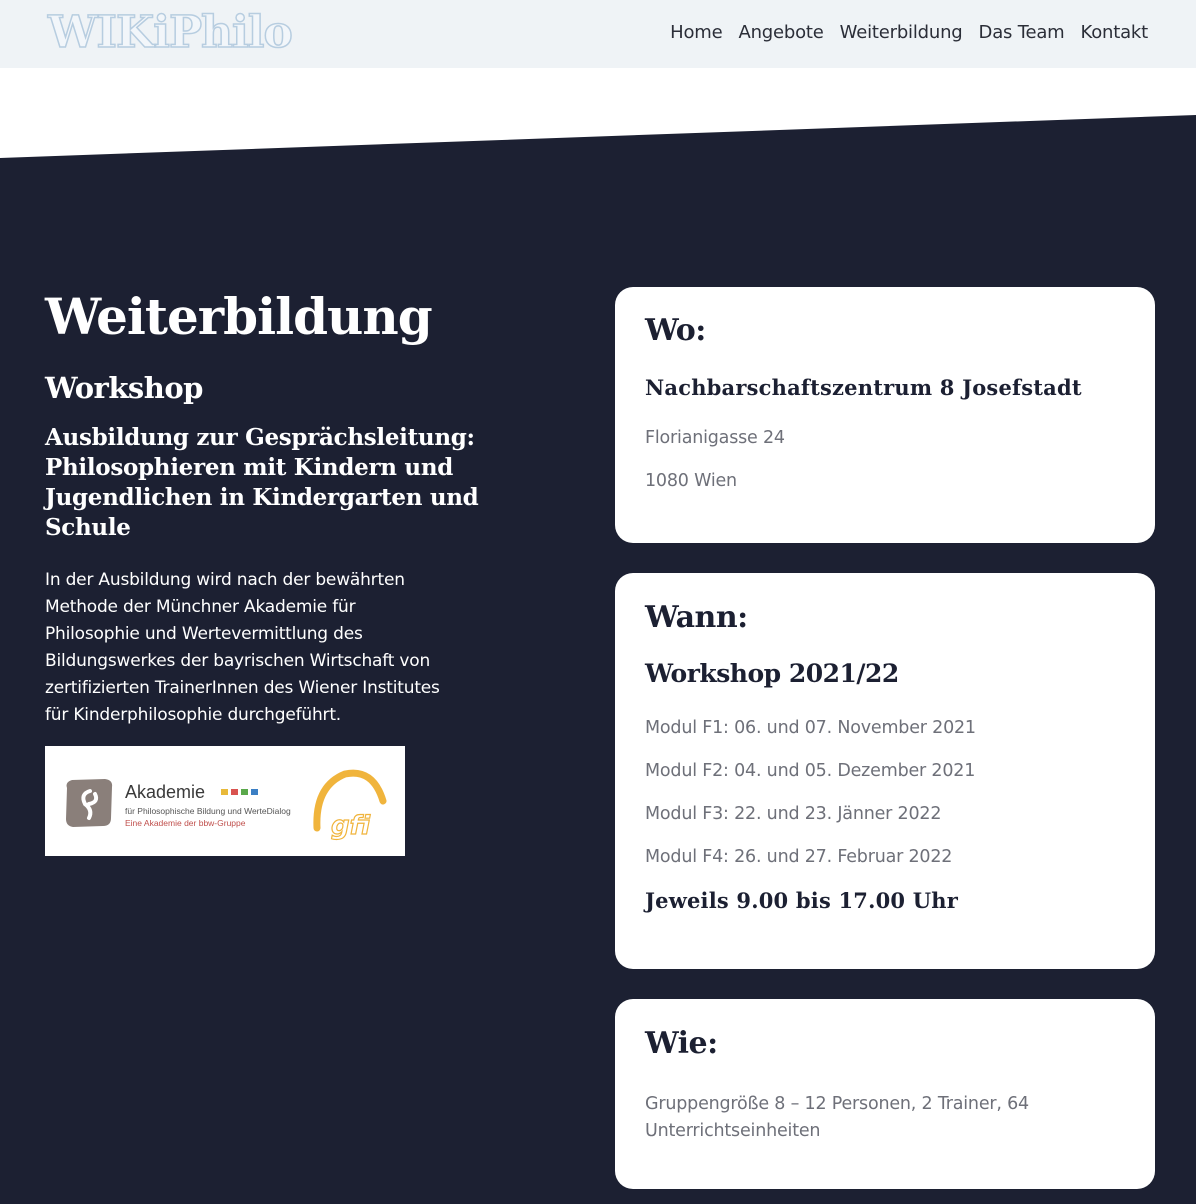 This screenshot has width=1196, height=1204. I want to click on description-line: für Kinderphilosophie durchgeführt., so click(193, 715).